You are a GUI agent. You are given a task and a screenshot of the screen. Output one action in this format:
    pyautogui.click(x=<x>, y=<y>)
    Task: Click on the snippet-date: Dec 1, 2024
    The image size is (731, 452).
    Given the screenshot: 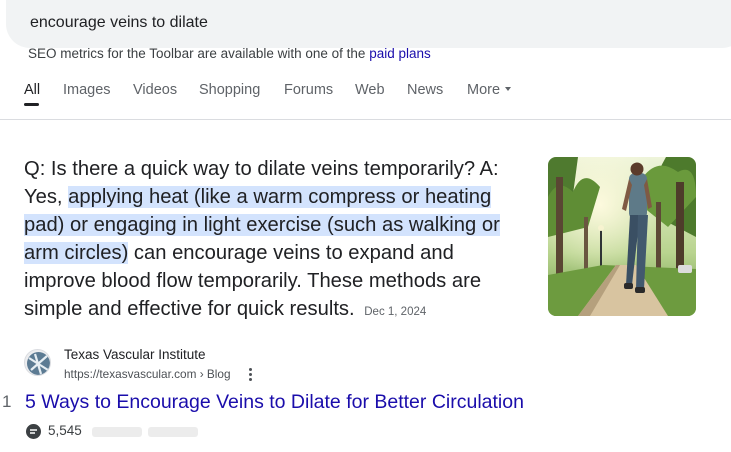 What is the action you would take?
    pyautogui.click(x=395, y=312)
    